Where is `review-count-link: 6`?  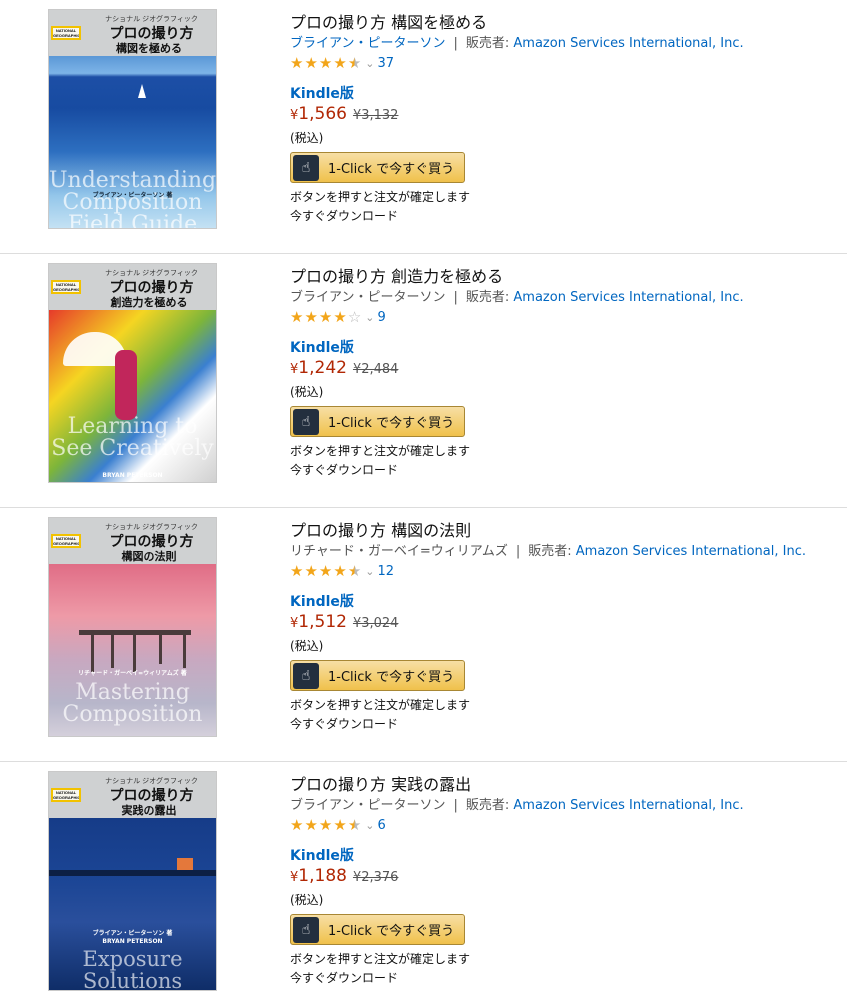
review-count-link: 6 is located at coordinates (381, 825).